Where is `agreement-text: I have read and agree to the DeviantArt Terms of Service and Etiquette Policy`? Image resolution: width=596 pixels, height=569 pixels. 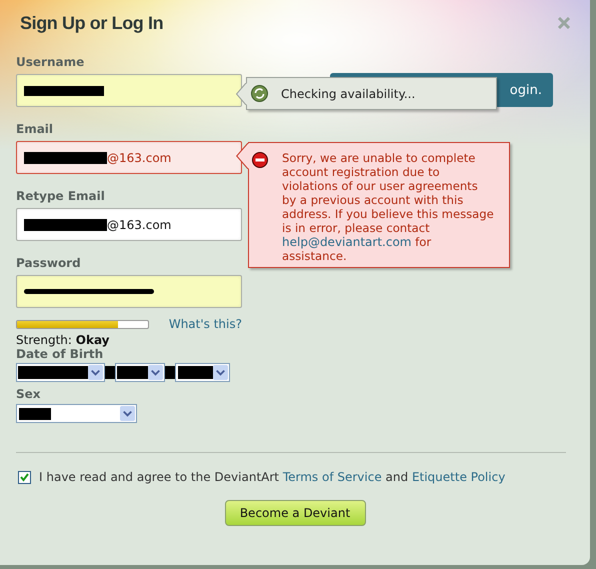 agreement-text: I have read and agree to the DeviantArt Terms of Service and Etiquette Policy is located at coordinates (272, 477).